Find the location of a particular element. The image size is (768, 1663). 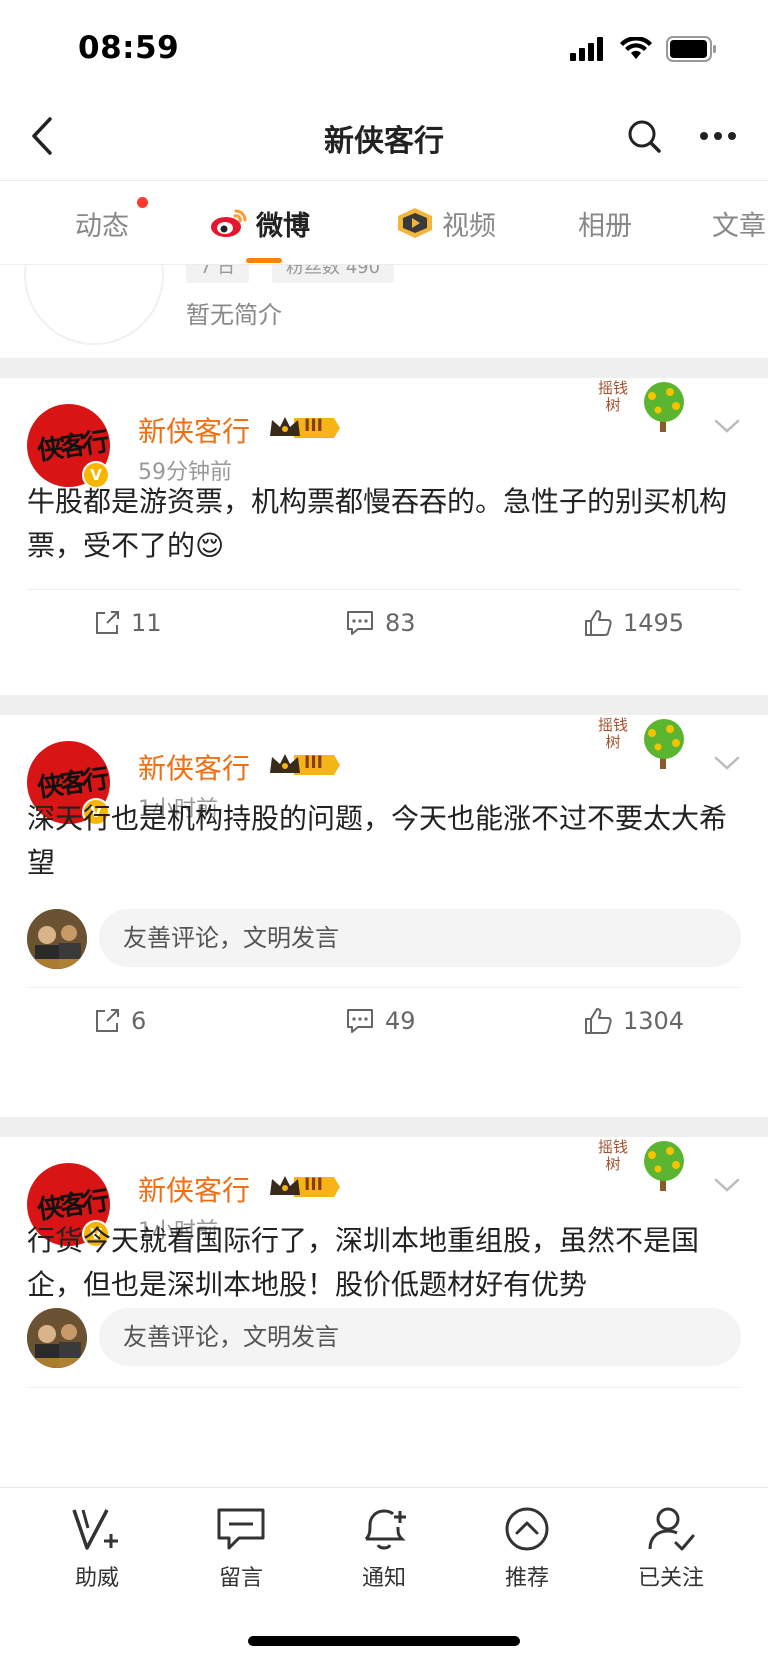

battery-icon is located at coordinates (692, 51).